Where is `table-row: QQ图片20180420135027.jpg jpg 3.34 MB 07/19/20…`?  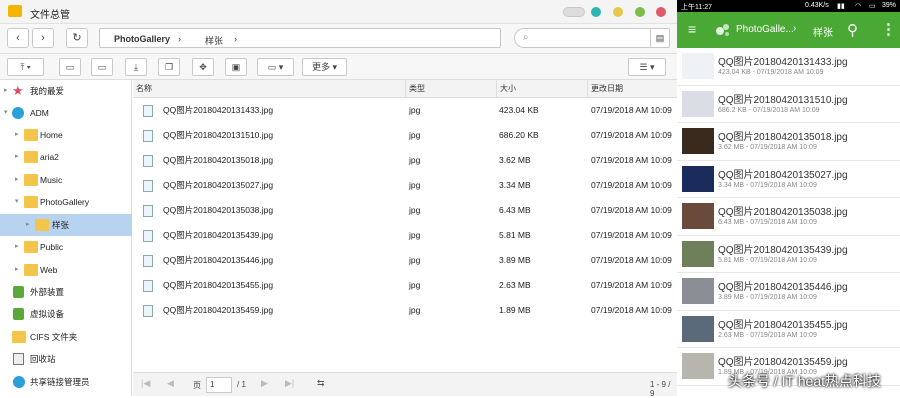
table-row: QQ图片20180420135027.jpg jpg 3.34 MB 07/19/20… is located at coordinates (405, 185).